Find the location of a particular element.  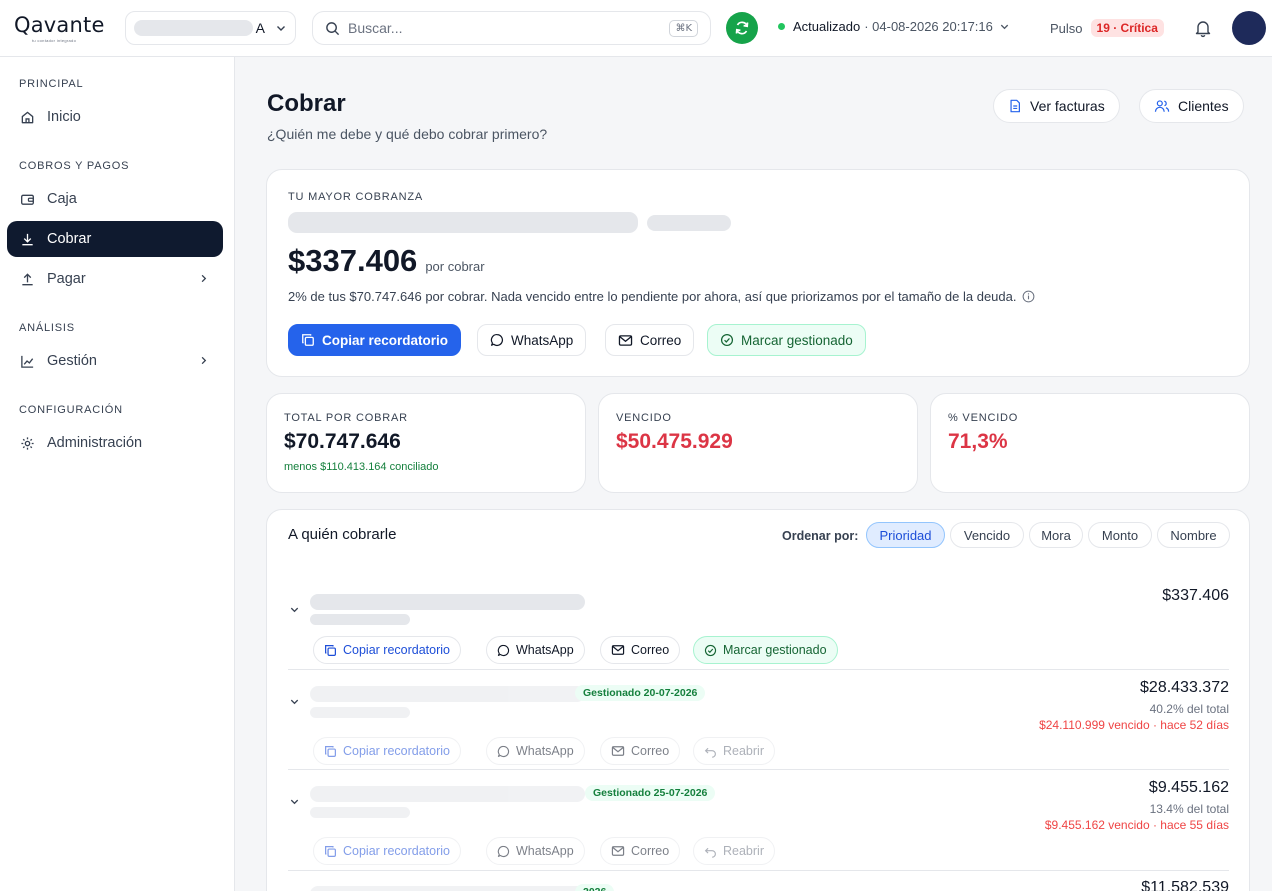

info-icon is located at coordinates (1028, 296).